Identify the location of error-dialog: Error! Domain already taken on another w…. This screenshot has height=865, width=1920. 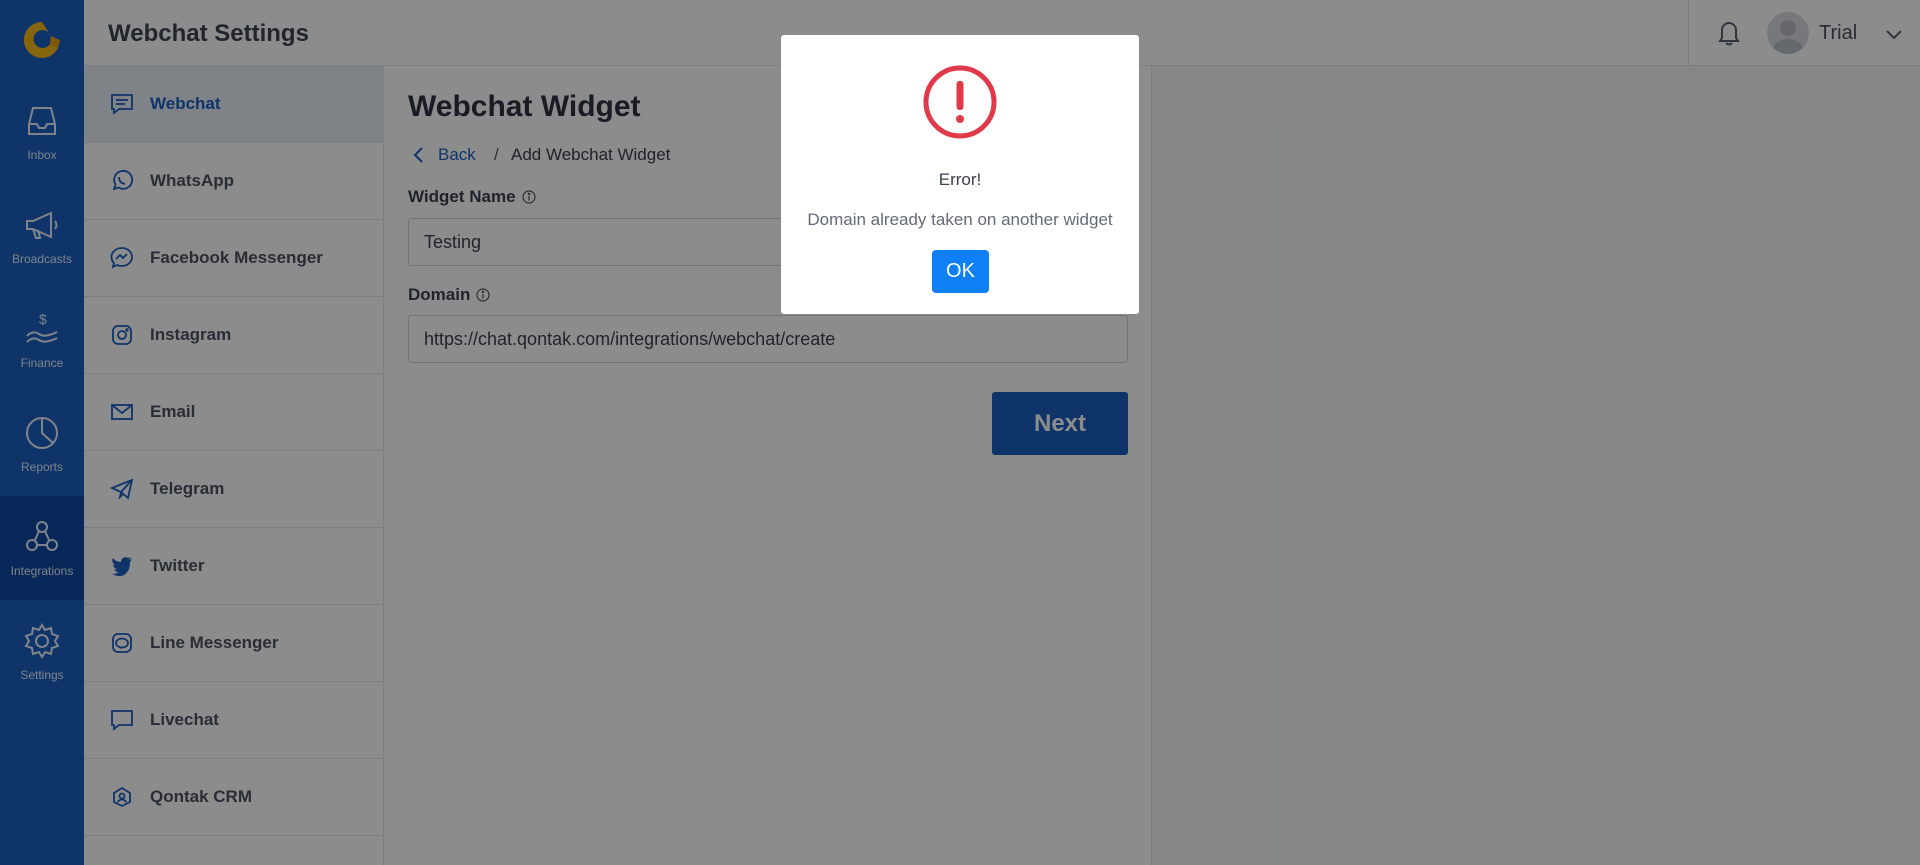
(960, 174).